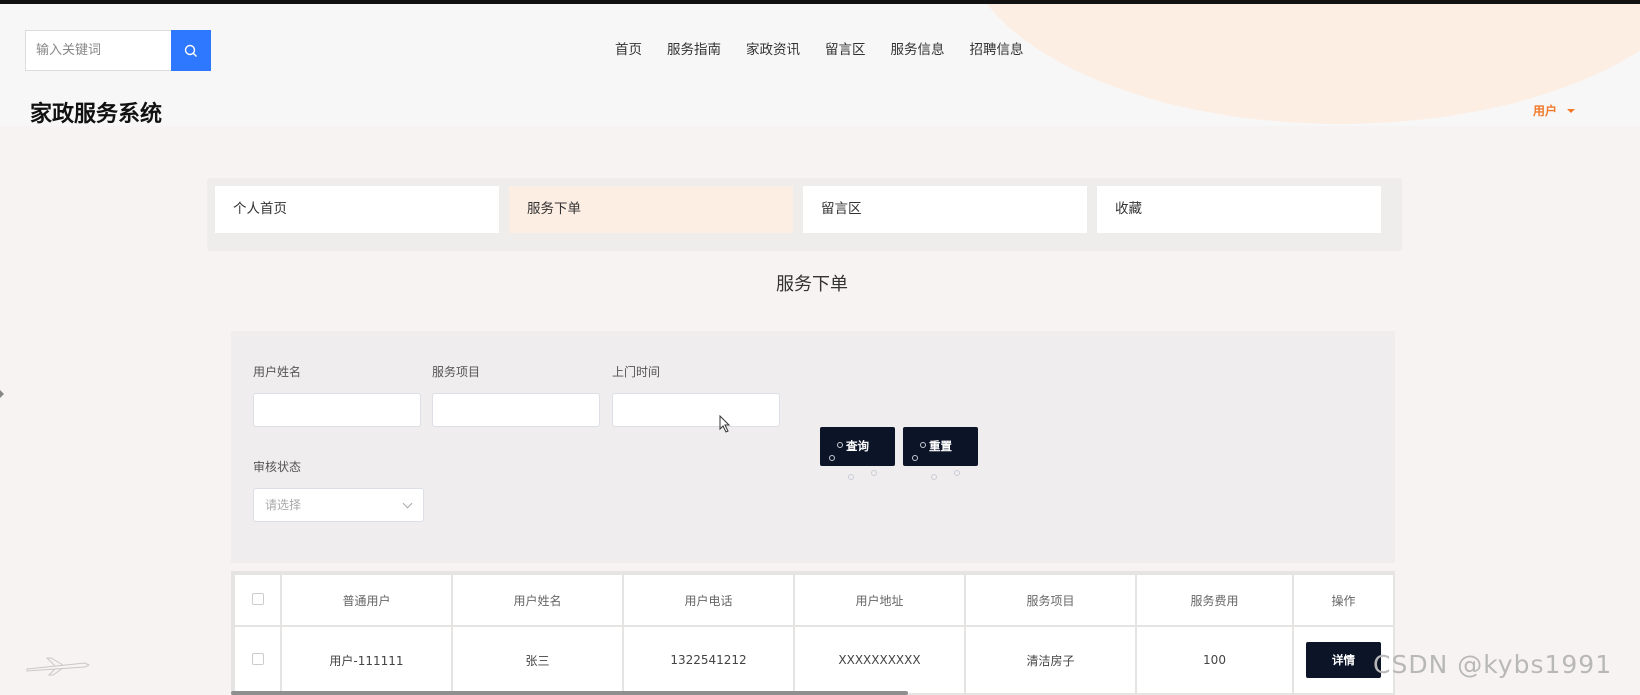 Image resolution: width=1640 pixels, height=695 pixels. Describe the element at coordinates (366, 659) in the screenshot. I see `table-cell: 用户-111111` at that location.